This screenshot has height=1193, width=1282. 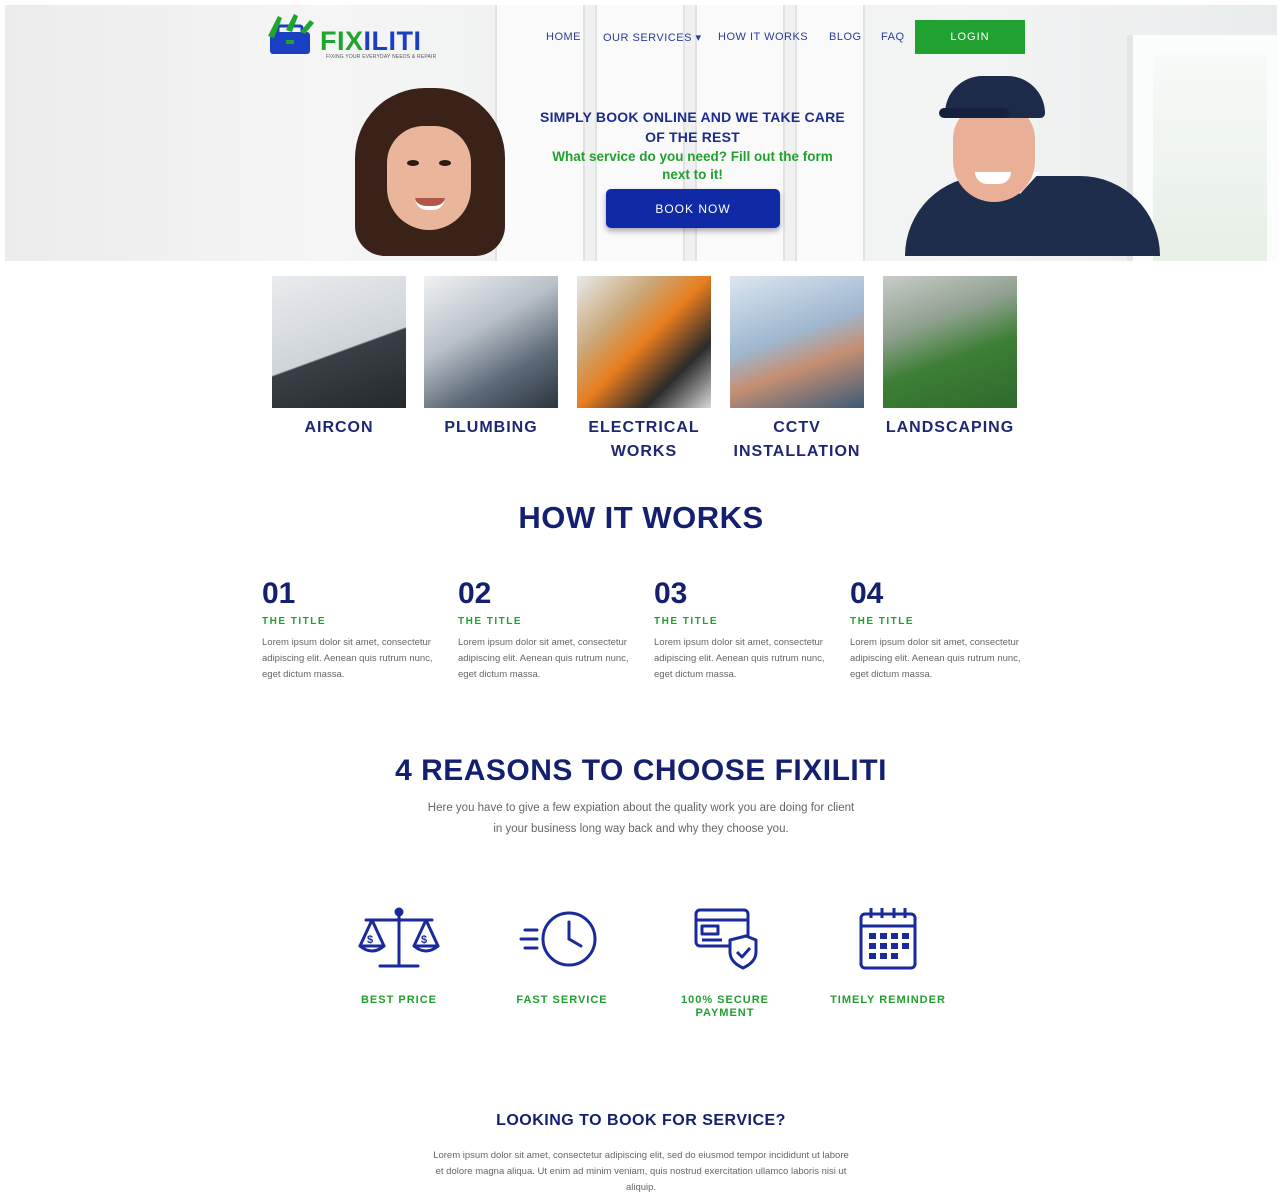 I want to click on hero-woman-photo, so click(x=430, y=172).